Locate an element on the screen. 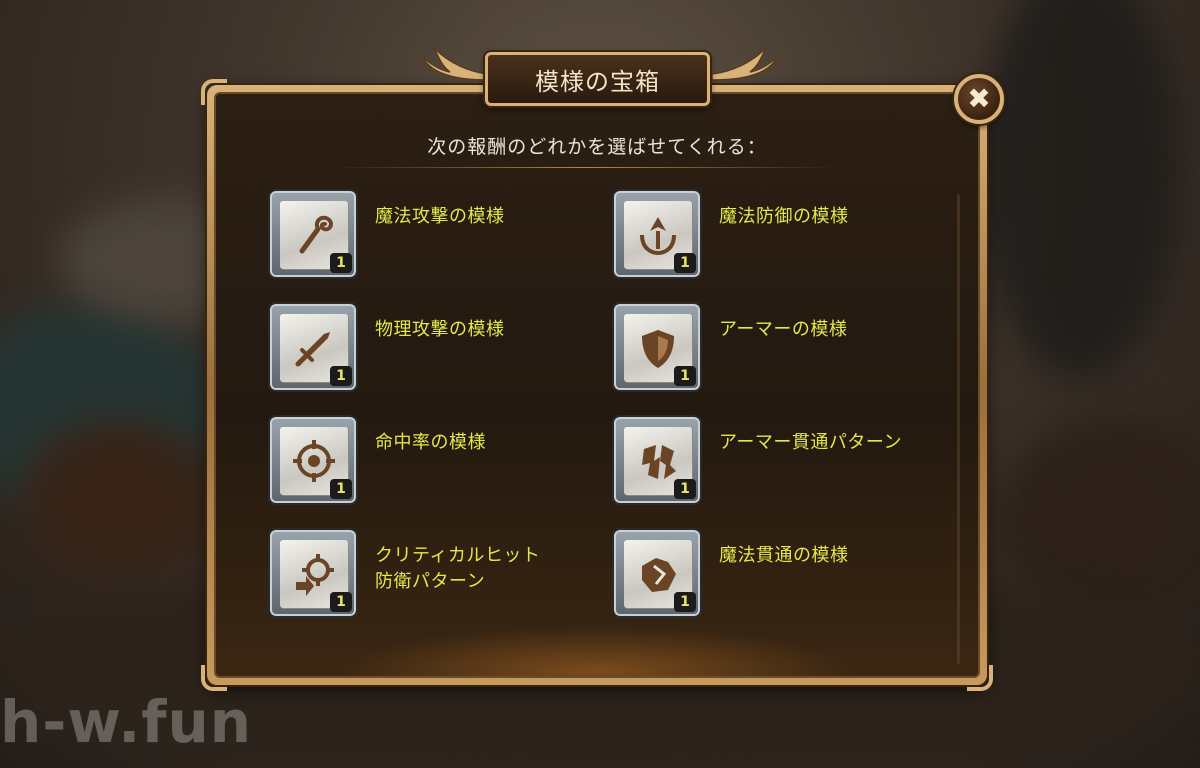 Image resolution: width=1200 pixels, height=768 pixels. reward-item-magic-attack: 1 魔法攻撃の模様 is located at coordinates (433, 236).